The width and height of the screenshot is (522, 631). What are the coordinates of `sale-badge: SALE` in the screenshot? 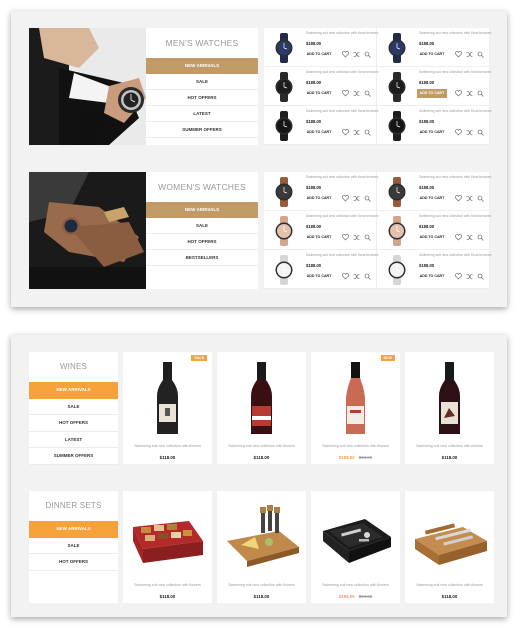 It's located at (199, 358).